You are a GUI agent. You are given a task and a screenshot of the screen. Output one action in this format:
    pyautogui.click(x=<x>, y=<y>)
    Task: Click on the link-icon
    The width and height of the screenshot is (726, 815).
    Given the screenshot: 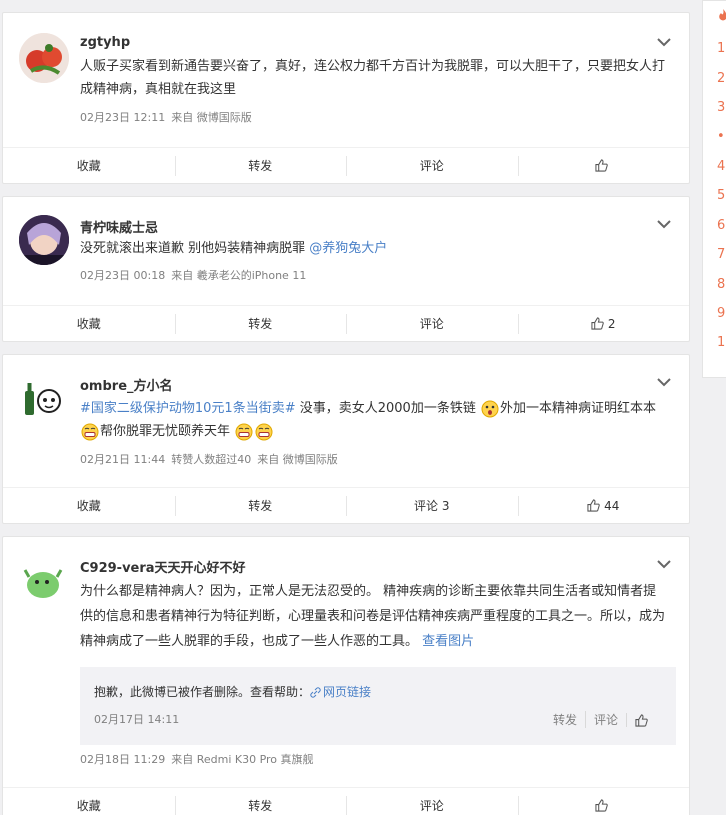 What is the action you would take?
    pyautogui.click(x=315, y=692)
    